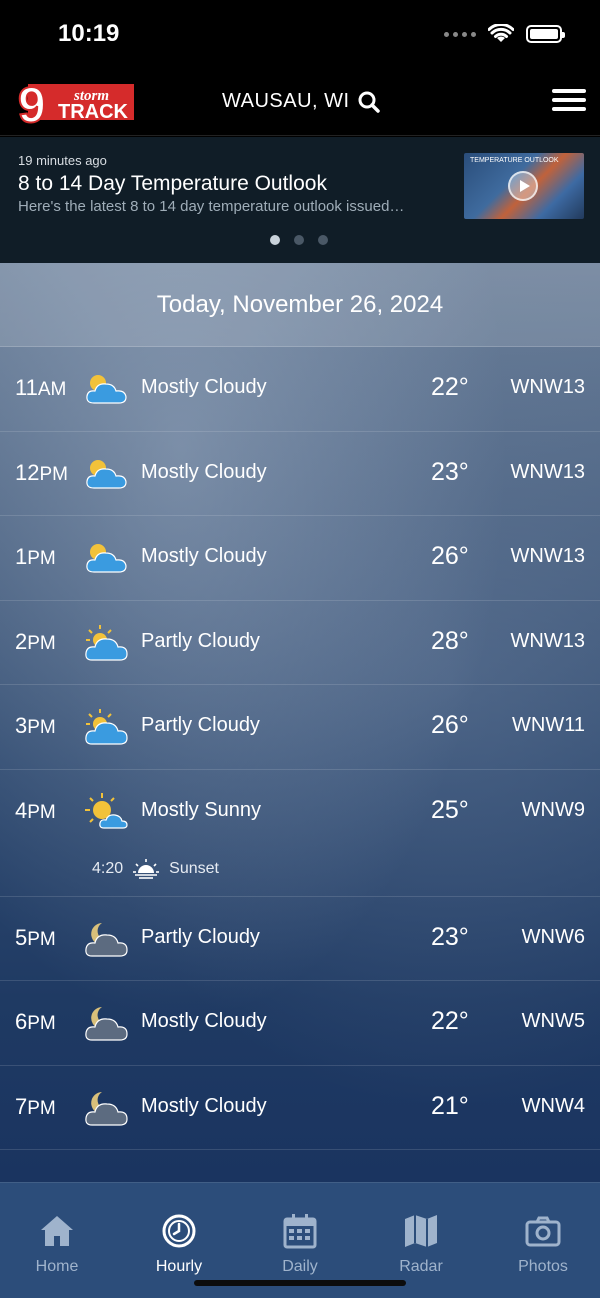 The image size is (600, 1298). What do you see at coordinates (57, 1231) in the screenshot?
I see `home-icon` at bounding box center [57, 1231].